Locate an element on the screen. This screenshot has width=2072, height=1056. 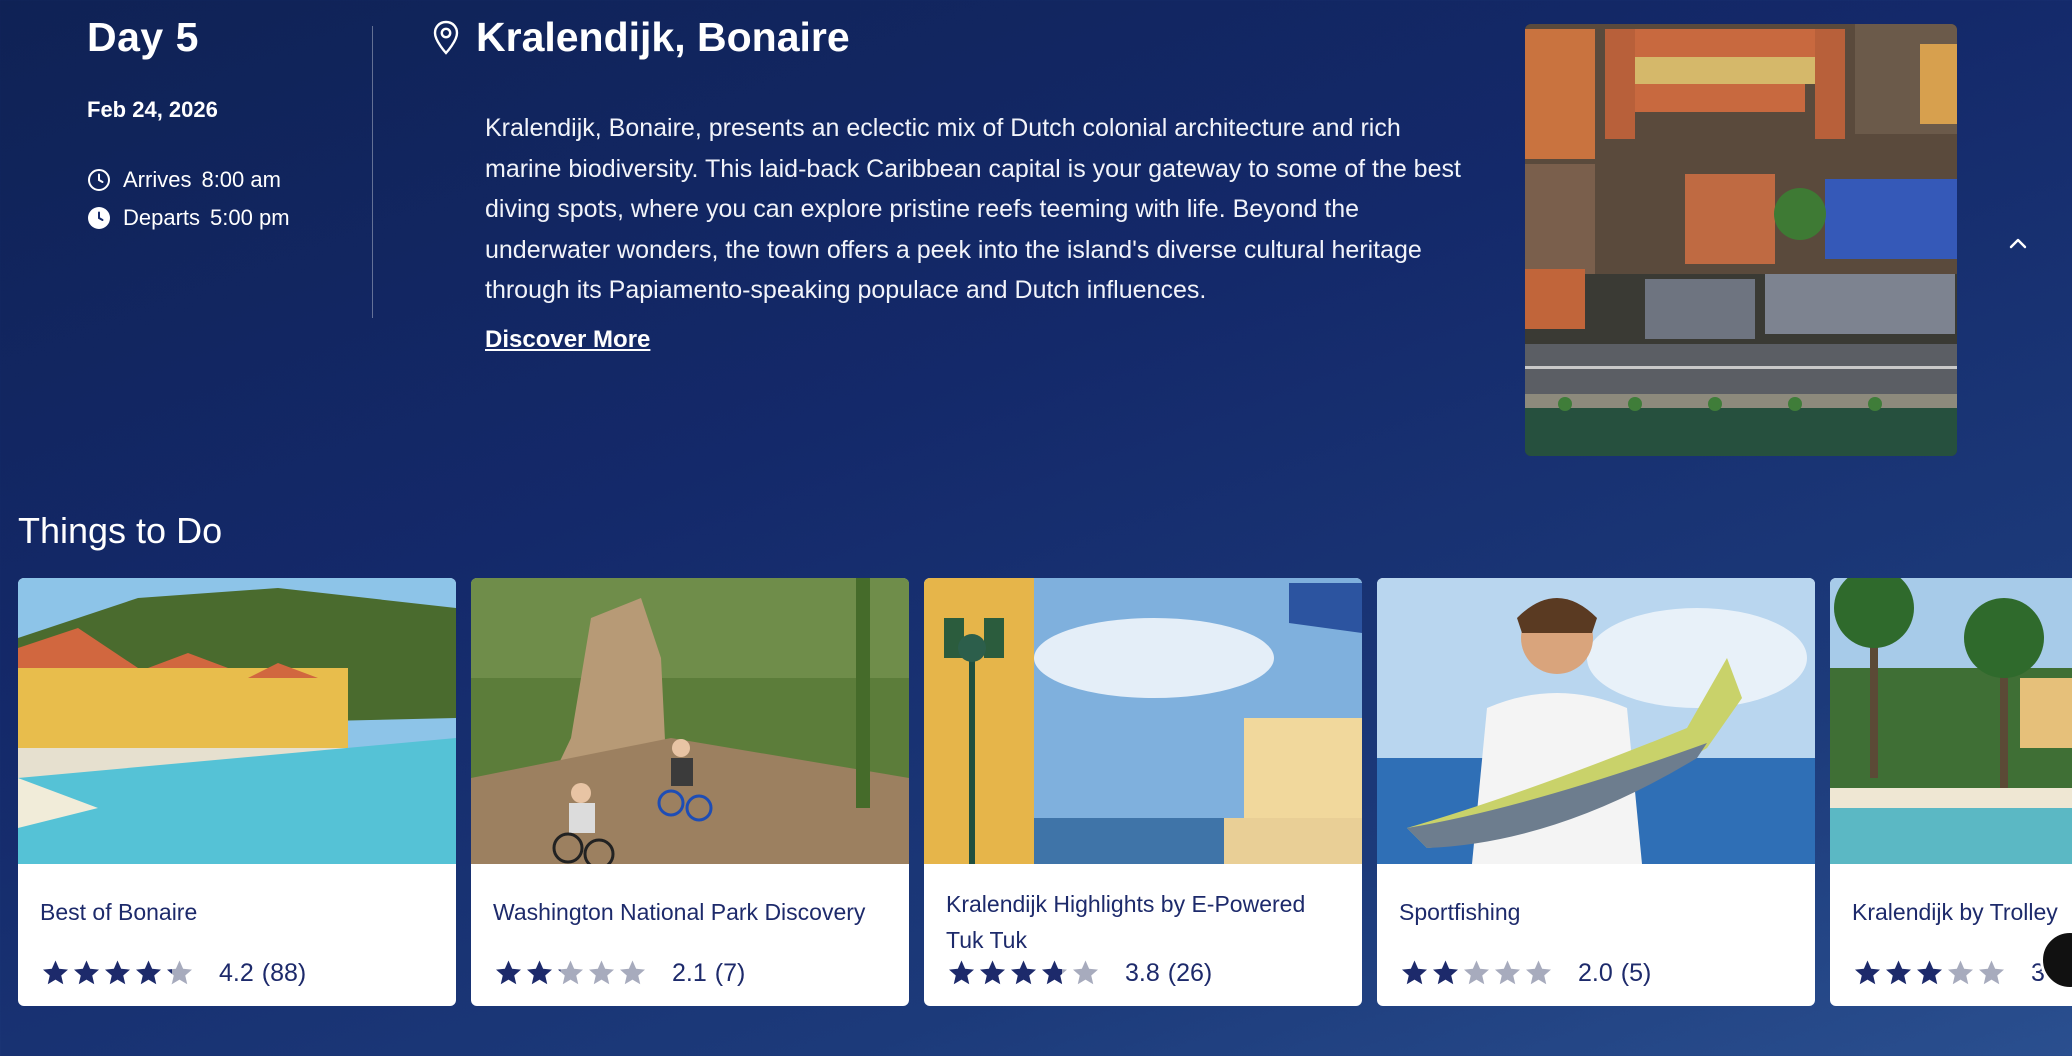
discover-more-link: Discover More is located at coordinates (567, 340).